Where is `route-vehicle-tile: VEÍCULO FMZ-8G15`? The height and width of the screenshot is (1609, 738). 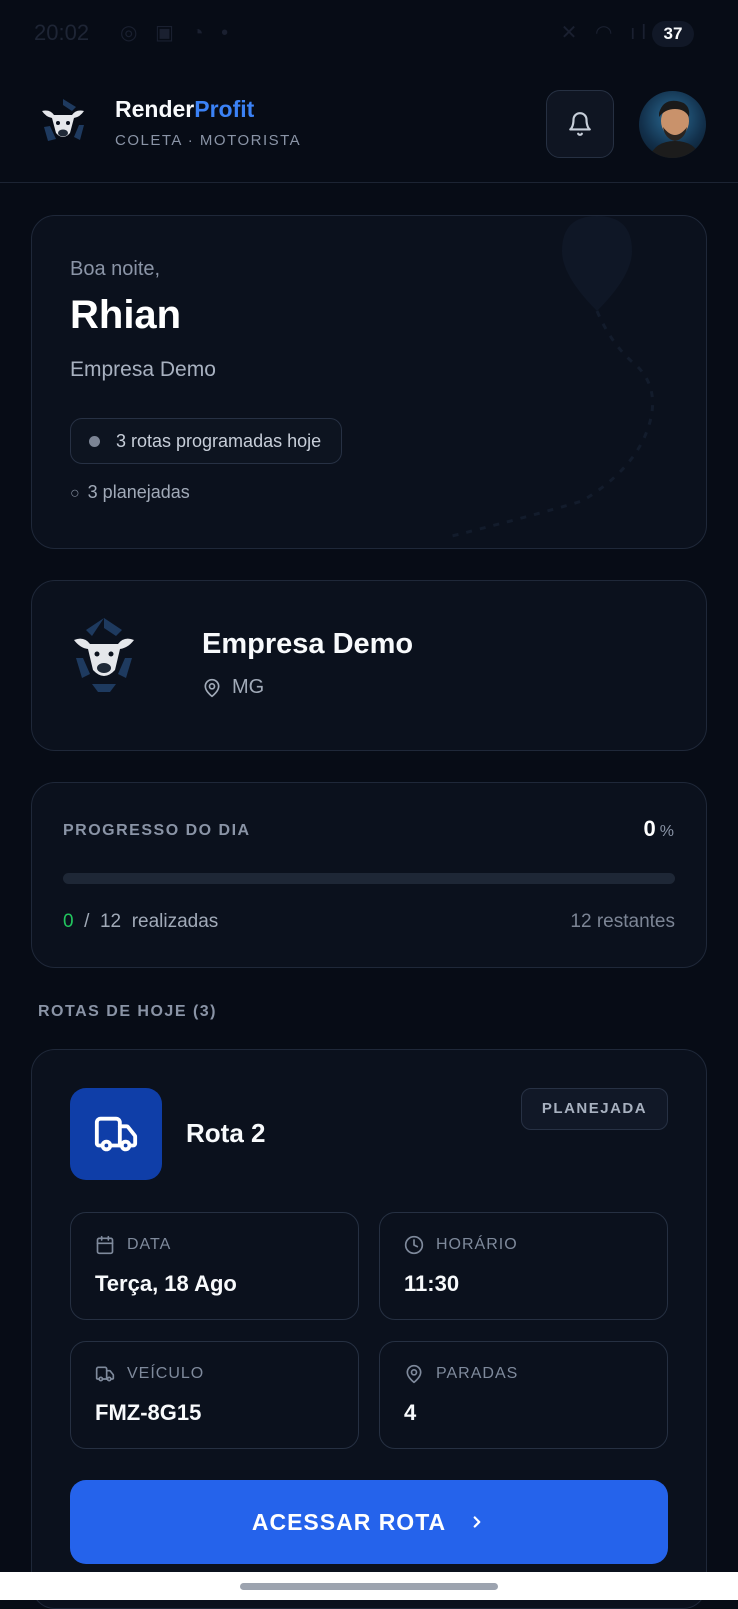 route-vehicle-tile: VEÍCULO FMZ-8G15 is located at coordinates (214, 1395).